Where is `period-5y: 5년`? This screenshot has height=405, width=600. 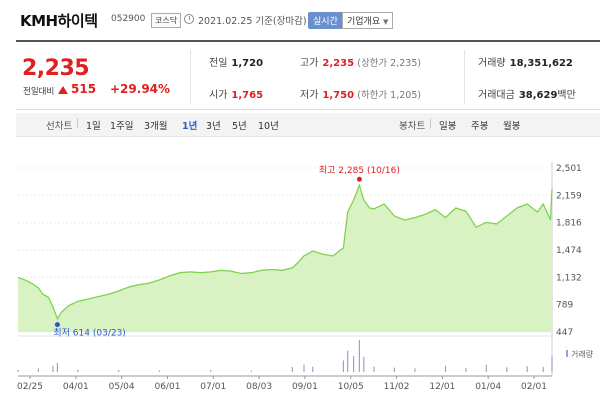
period-5y: 5년 is located at coordinates (239, 125).